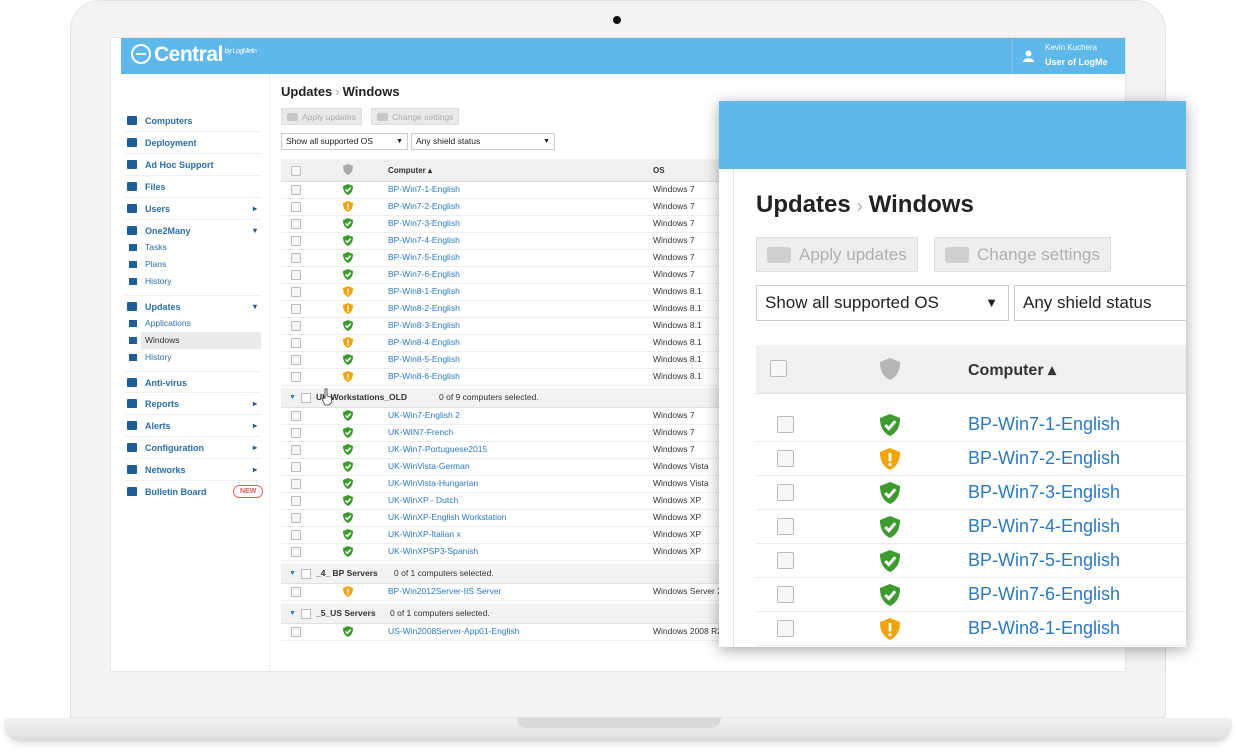 The image size is (1236, 755). I want to click on computer-name-link: UK-WinVista-Hungarian, so click(433, 483).